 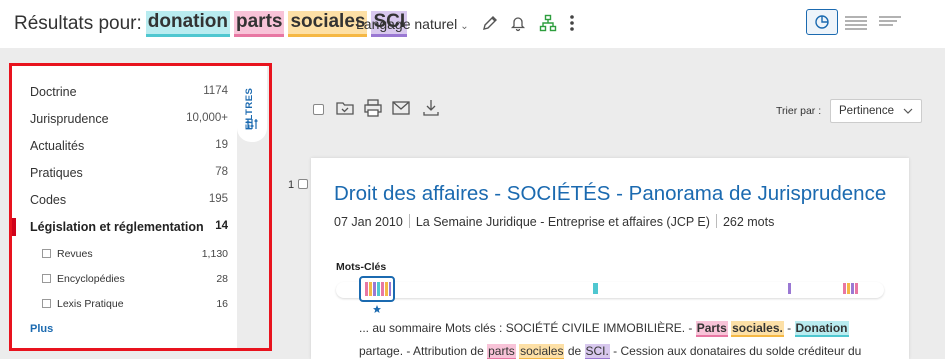 What do you see at coordinates (252, 104) in the screenshot?
I see `filters-tab: FILTRES` at bounding box center [252, 104].